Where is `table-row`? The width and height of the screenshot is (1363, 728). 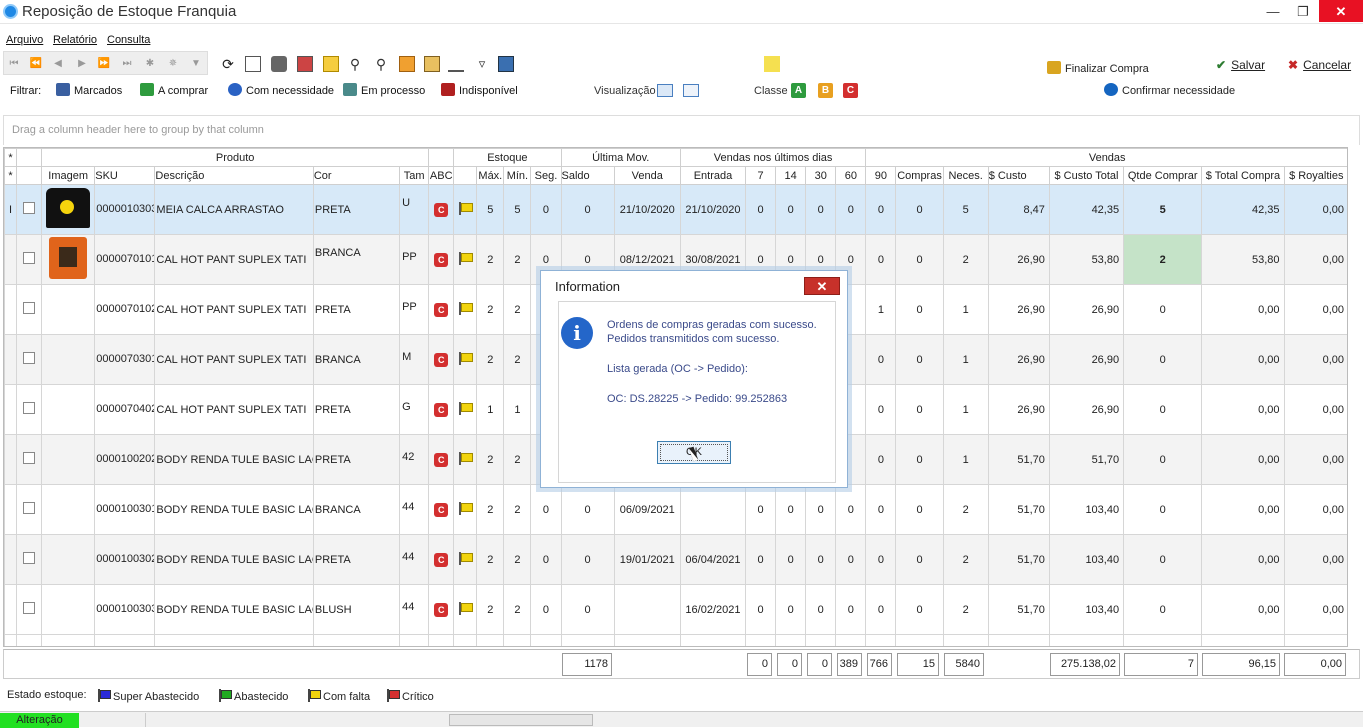 table-row is located at coordinates (675, 640).